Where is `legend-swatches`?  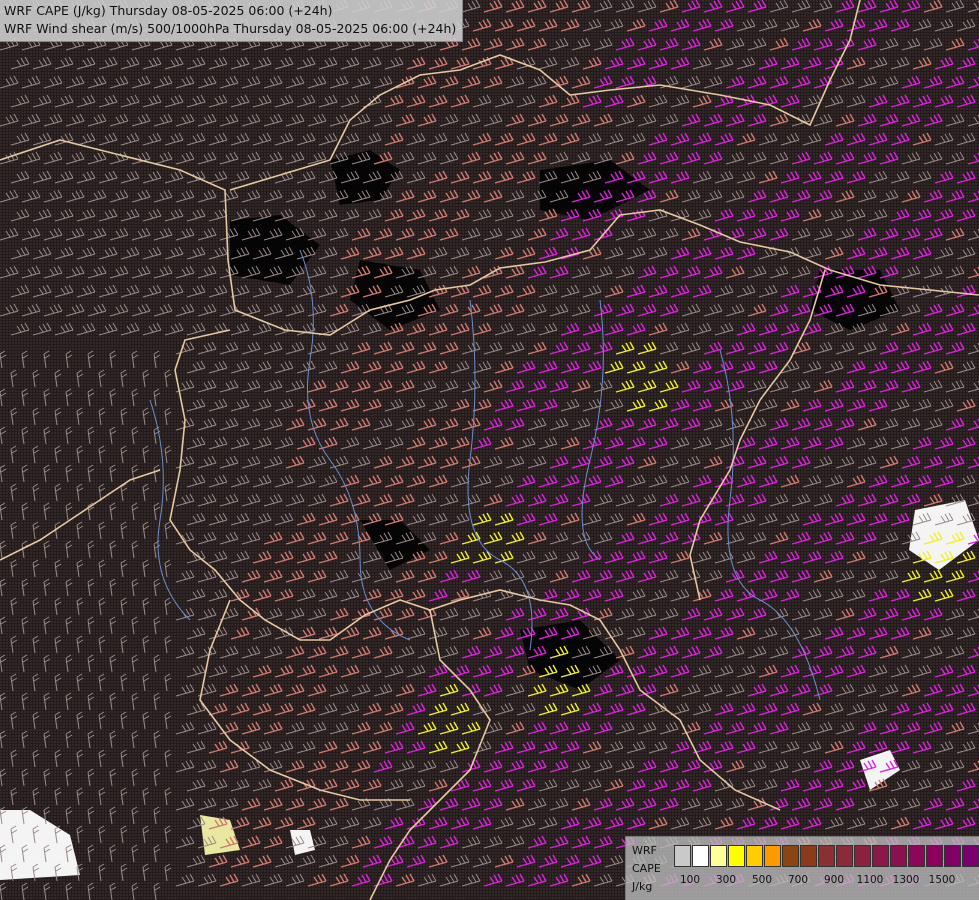
legend-swatches is located at coordinates (826, 856).